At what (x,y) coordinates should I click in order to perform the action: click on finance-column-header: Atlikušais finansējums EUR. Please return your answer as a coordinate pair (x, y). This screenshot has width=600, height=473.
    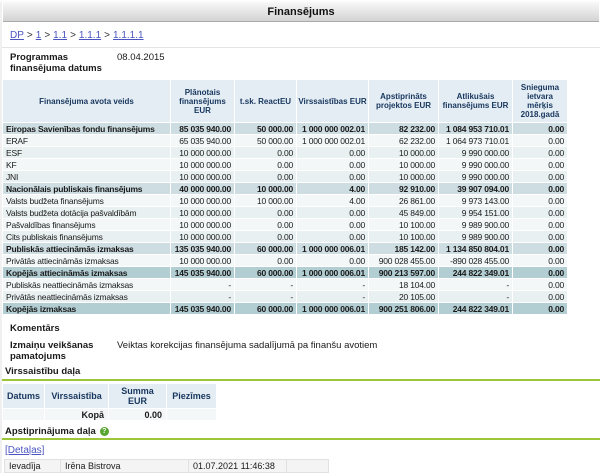
    Looking at the image, I should click on (475, 101).